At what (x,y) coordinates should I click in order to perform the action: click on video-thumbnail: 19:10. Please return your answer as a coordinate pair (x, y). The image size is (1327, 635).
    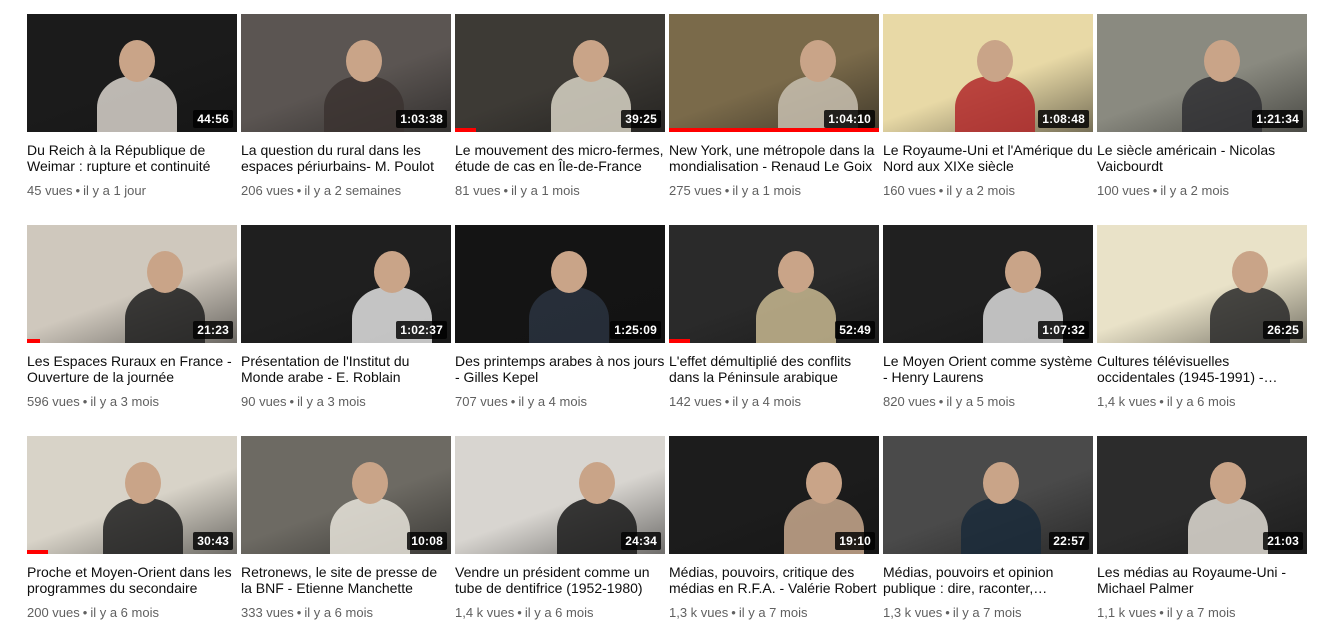
    Looking at the image, I should click on (774, 495).